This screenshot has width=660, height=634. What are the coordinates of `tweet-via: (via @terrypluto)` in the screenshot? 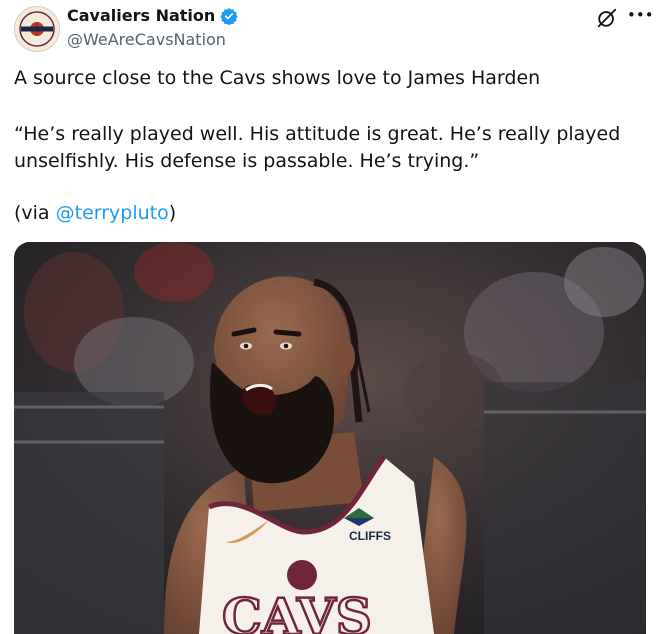 It's located at (95, 213).